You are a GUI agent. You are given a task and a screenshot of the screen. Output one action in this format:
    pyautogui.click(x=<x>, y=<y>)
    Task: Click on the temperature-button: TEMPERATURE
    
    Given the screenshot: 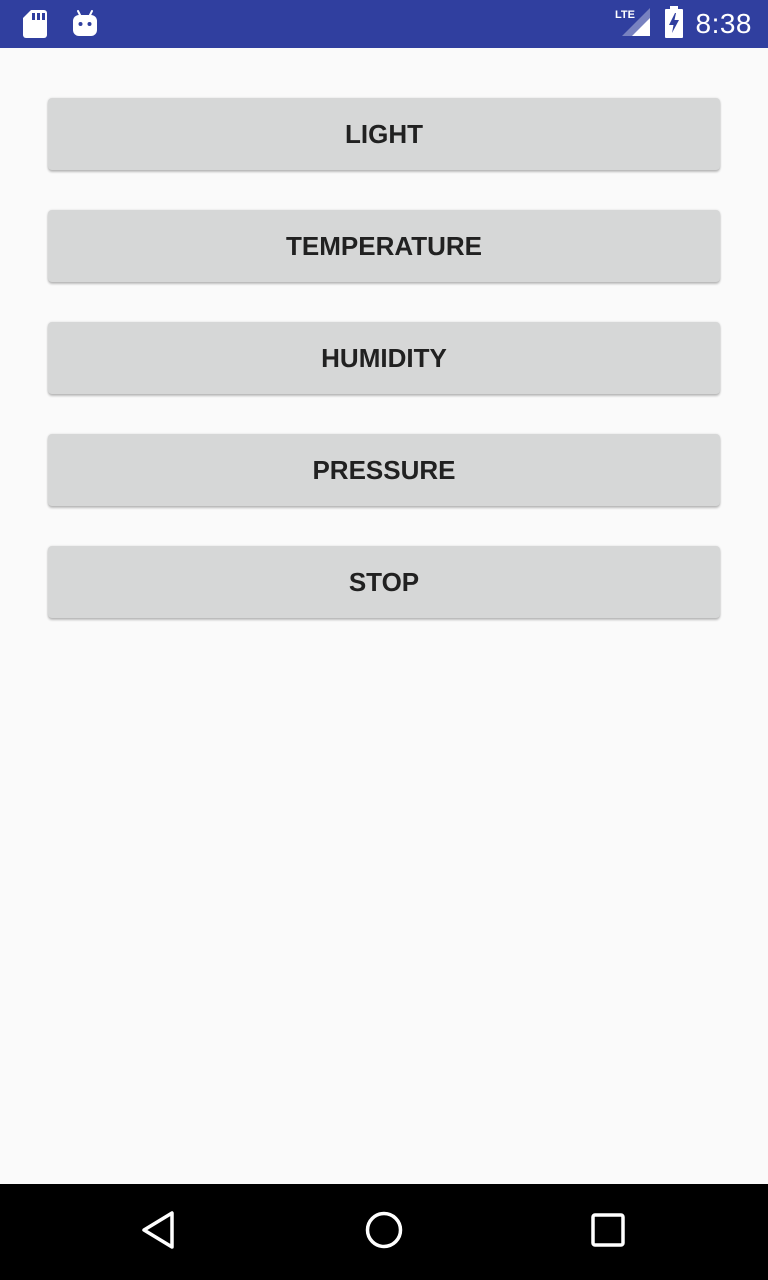 What is the action you would take?
    pyautogui.click(x=384, y=246)
    